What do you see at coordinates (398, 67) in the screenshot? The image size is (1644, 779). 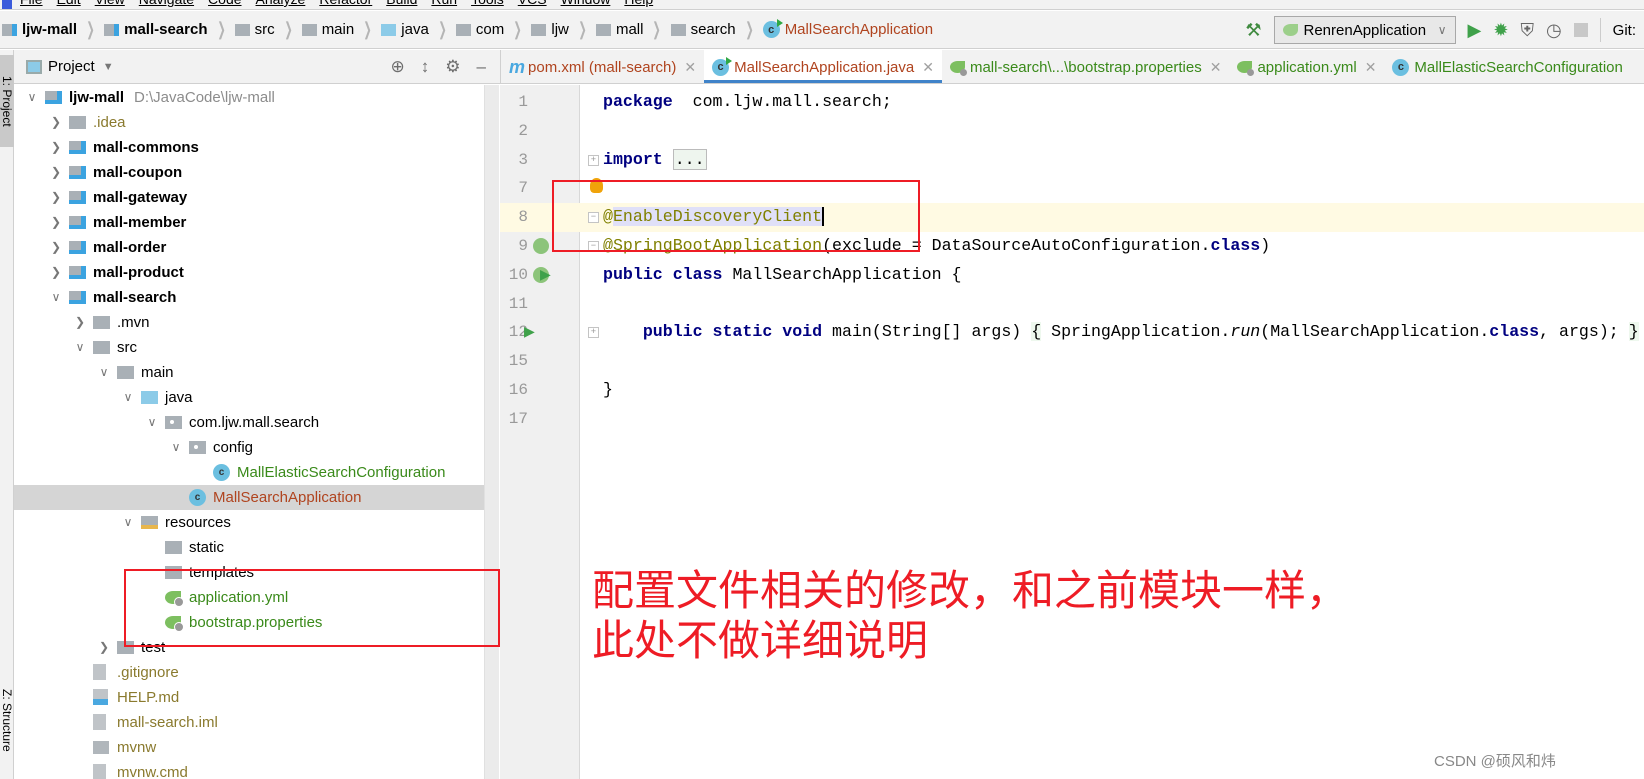 I see `locate-crosshair-icon: ⊕` at bounding box center [398, 67].